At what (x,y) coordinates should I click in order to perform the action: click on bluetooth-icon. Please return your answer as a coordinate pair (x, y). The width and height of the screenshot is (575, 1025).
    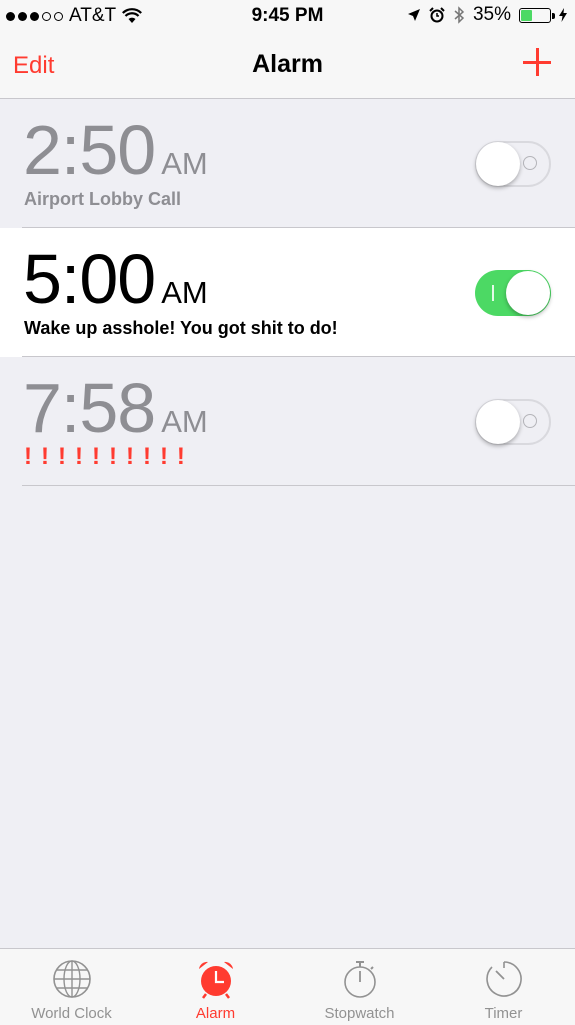
    Looking at the image, I should click on (459, 15).